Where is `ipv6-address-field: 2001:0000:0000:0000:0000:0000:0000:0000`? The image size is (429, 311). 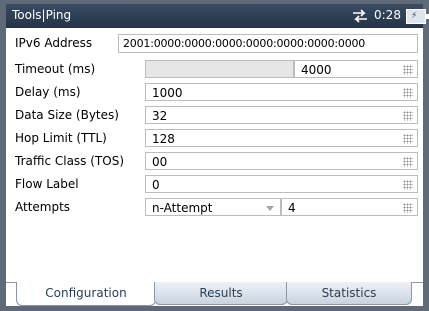 ipv6-address-field: 2001:0000:0000:0000:0000:0000:0000:0000 is located at coordinates (268, 43).